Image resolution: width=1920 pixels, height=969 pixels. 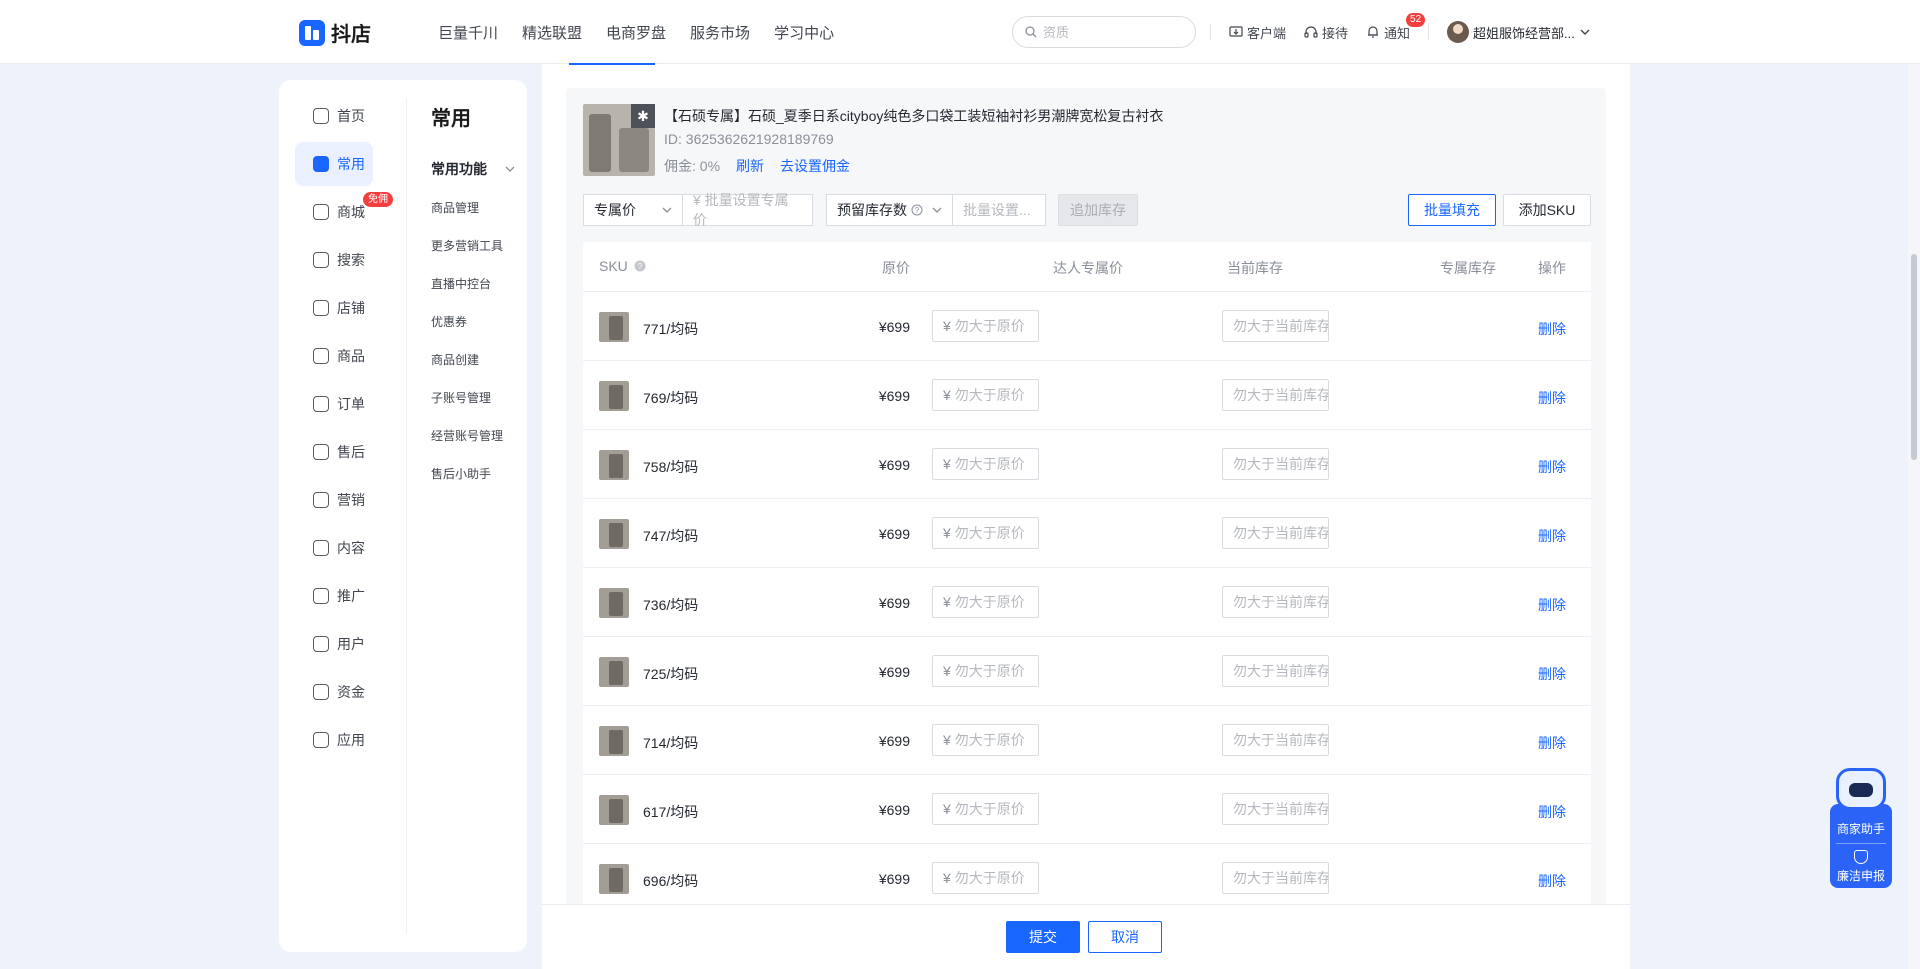 I want to click on secondary-nav-item: 子账号管理, so click(x=476, y=408).